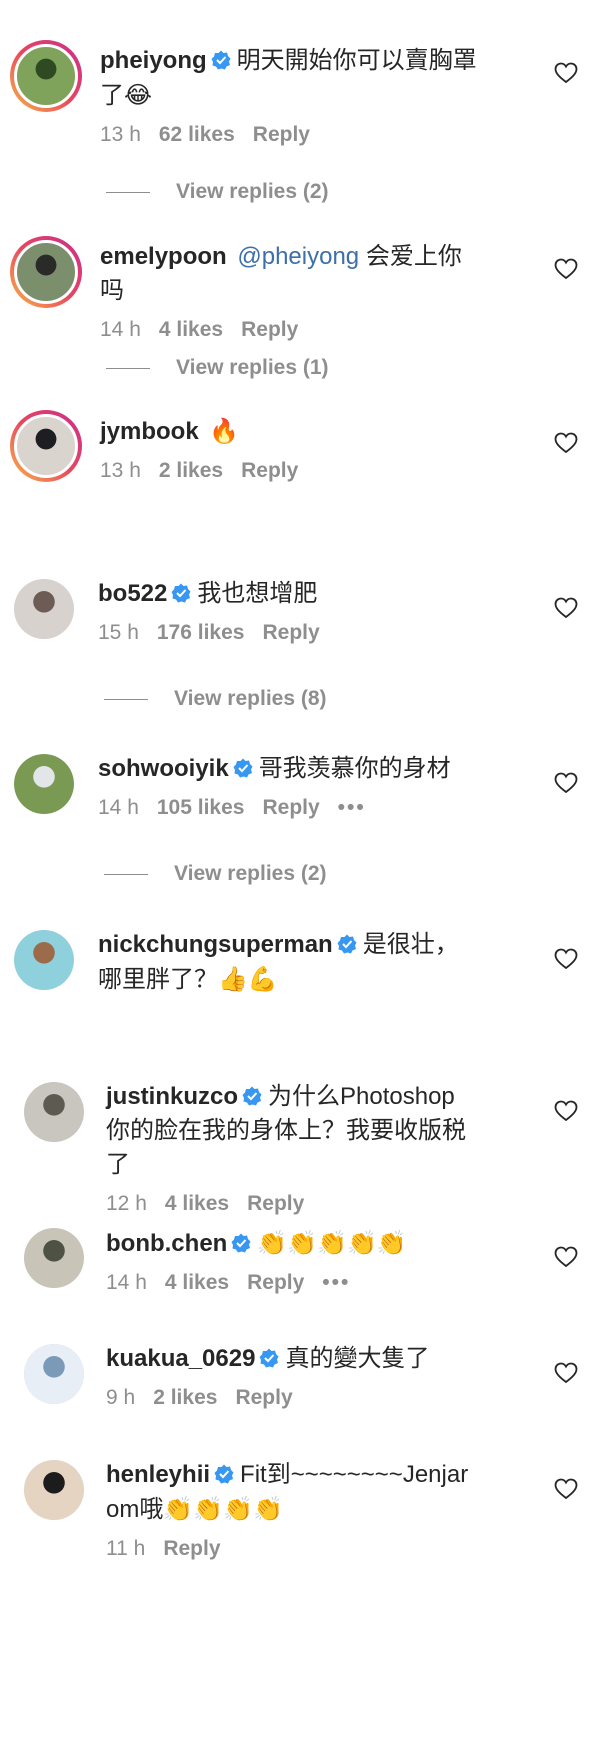 The image size is (600, 1764). What do you see at coordinates (288, 962) in the screenshot?
I see `comment-body: nickchungsuperman 是很壮，哪里胖了？👍💪` at bounding box center [288, 962].